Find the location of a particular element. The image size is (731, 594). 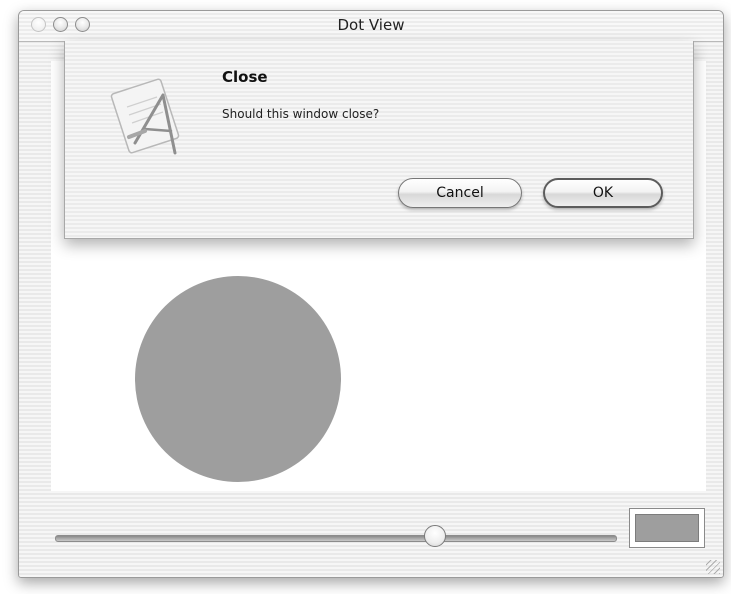

color-well is located at coordinates (667, 528).